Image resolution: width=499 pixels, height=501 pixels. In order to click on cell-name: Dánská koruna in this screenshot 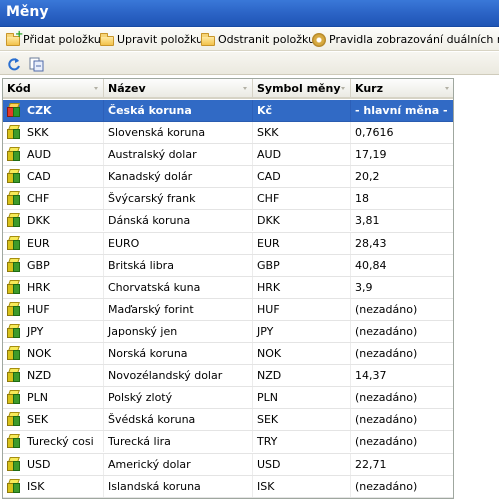, I will do `click(178, 221)`.